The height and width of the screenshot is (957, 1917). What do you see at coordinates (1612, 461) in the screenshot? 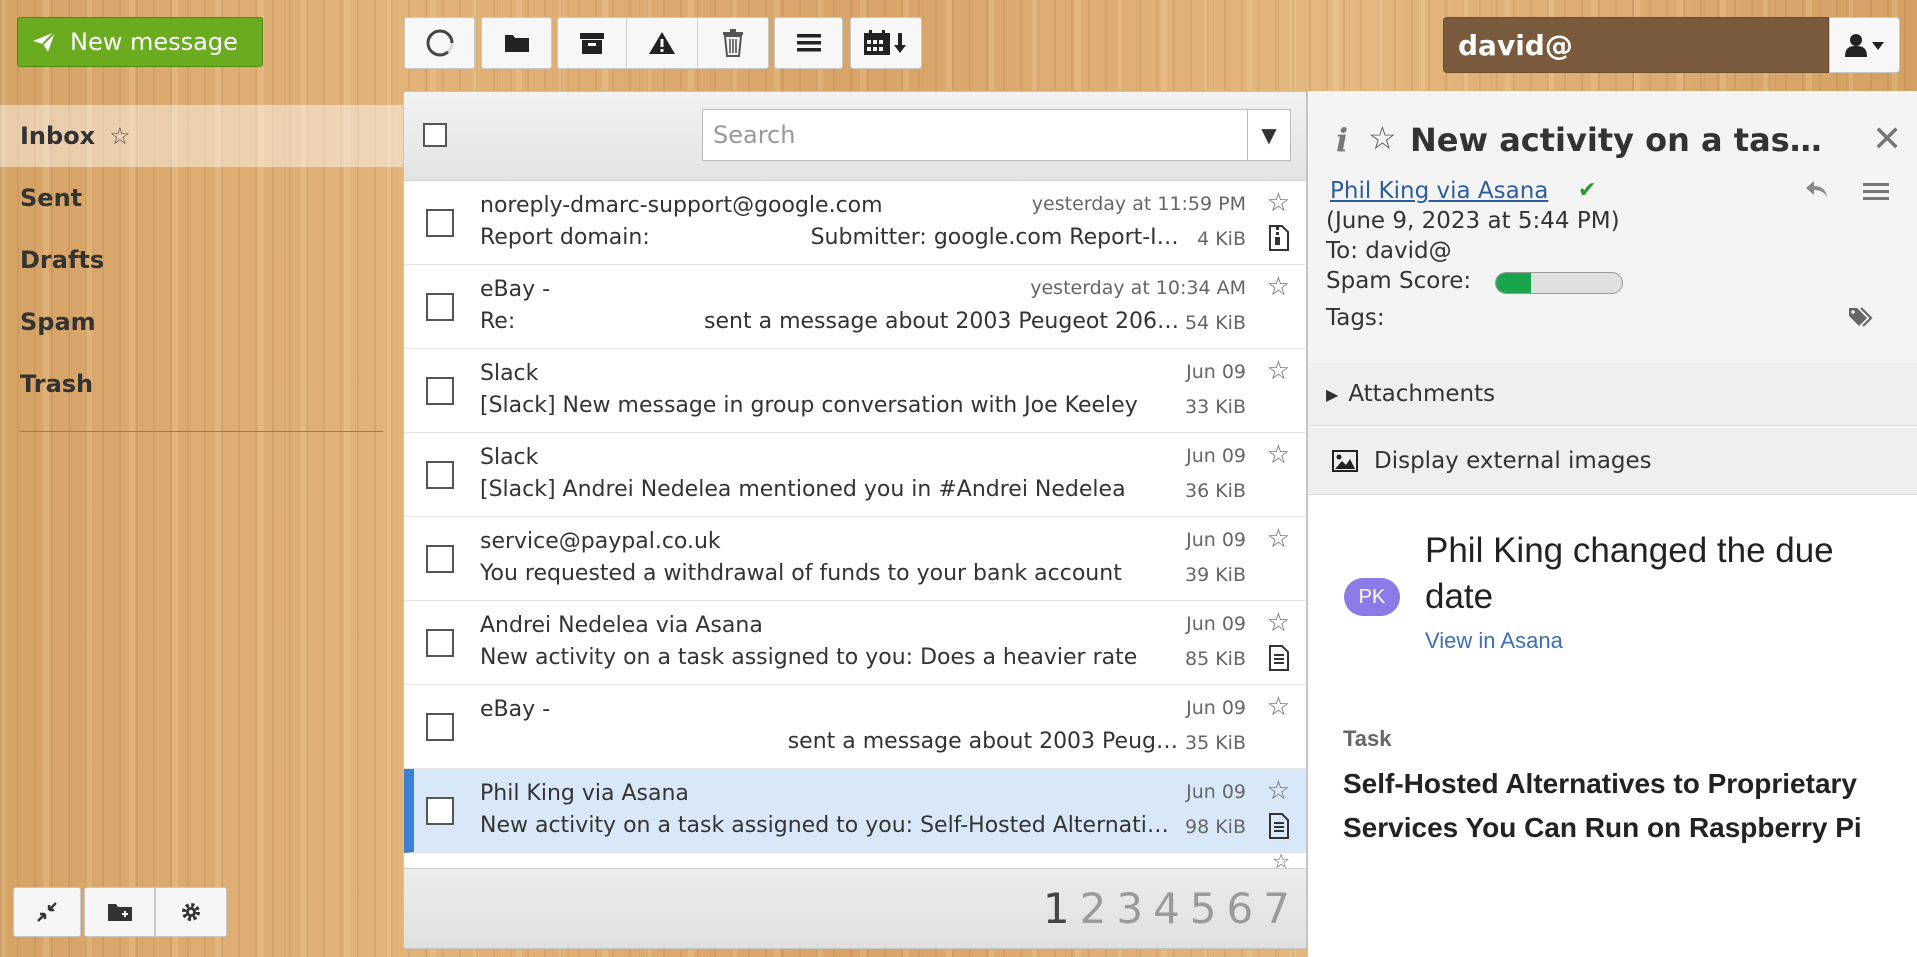
I see `display-external-images-button: Display external images` at bounding box center [1612, 461].